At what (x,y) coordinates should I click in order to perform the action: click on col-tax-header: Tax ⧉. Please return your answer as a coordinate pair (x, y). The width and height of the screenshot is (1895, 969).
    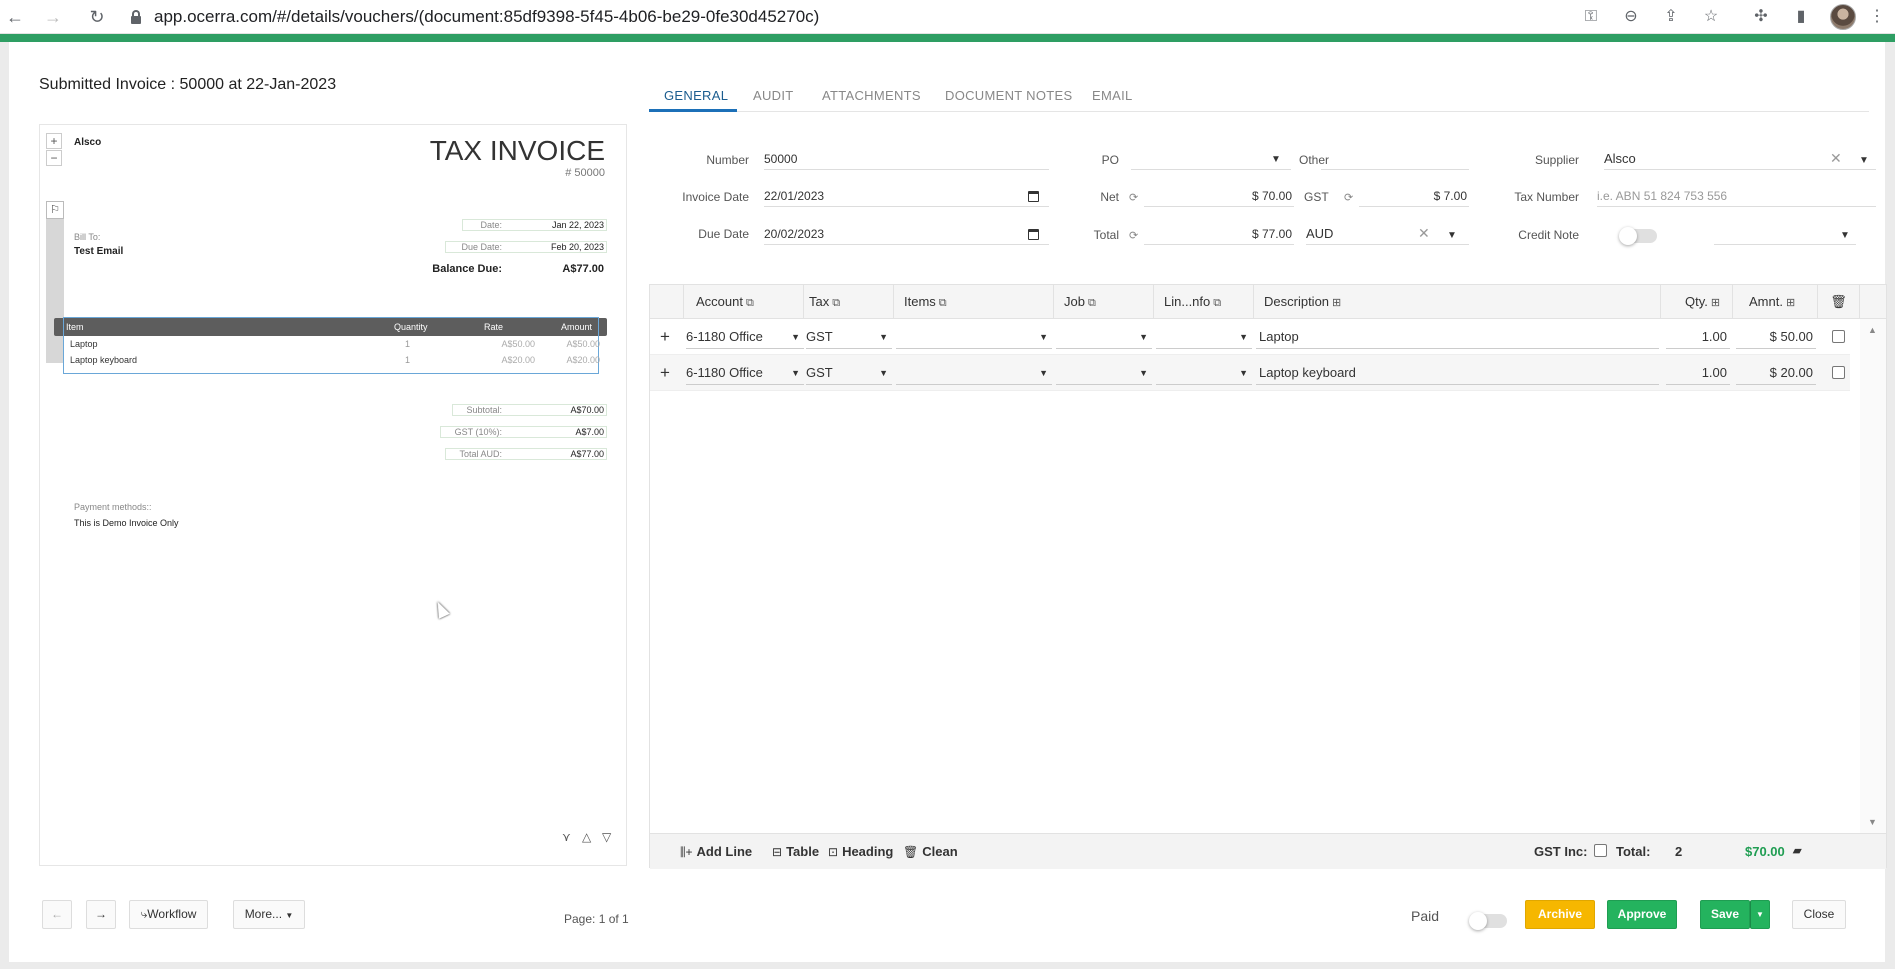
    Looking at the image, I should click on (849, 302).